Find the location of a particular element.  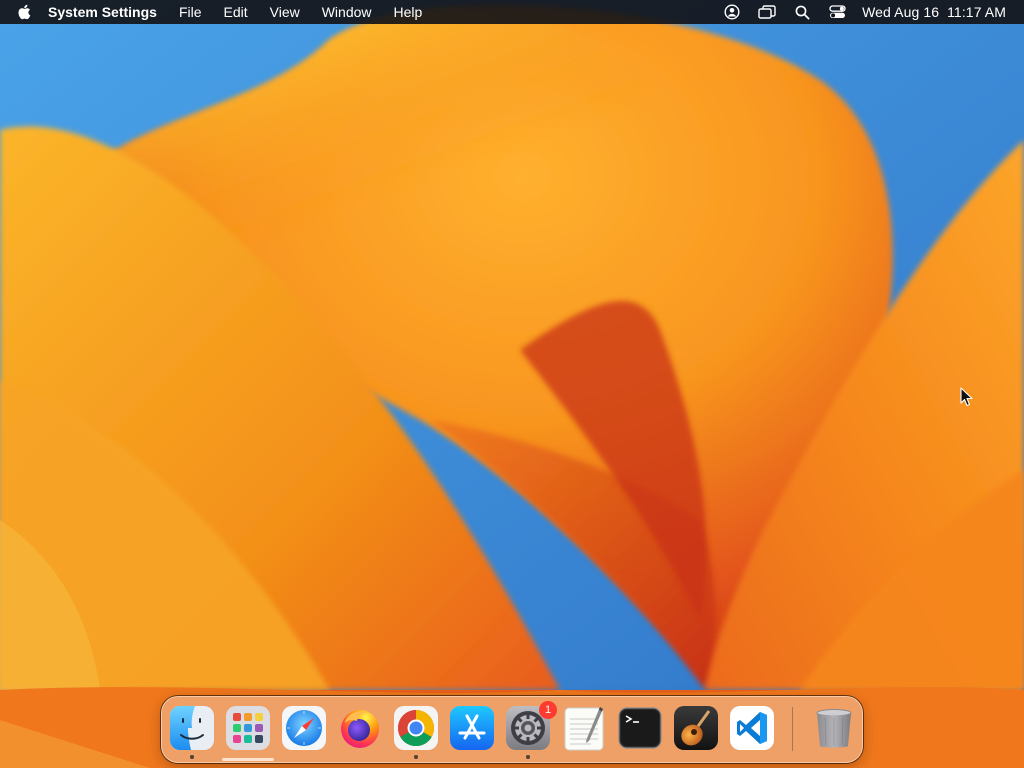

status-area: Wed Aug 16 11:17 AM is located at coordinates (857, 12).